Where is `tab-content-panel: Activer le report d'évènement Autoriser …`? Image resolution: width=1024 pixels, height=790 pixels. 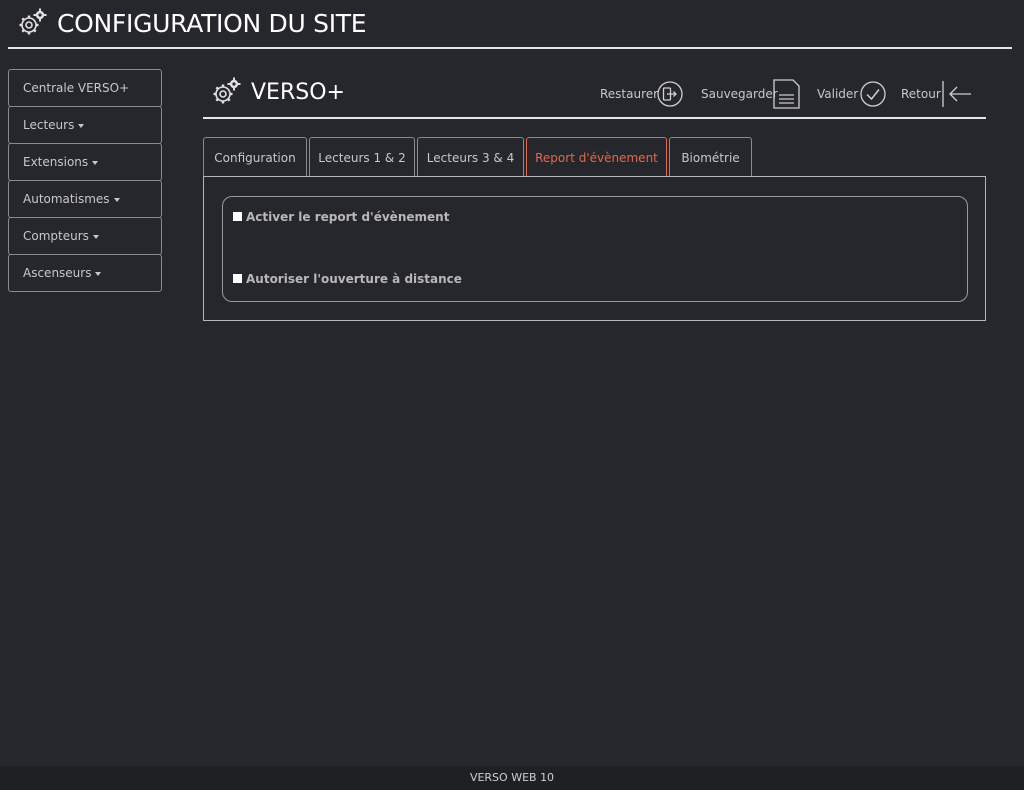
tab-content-panel: Activer le report d'évènement Autoriser … is located at coordinates (594, 248).